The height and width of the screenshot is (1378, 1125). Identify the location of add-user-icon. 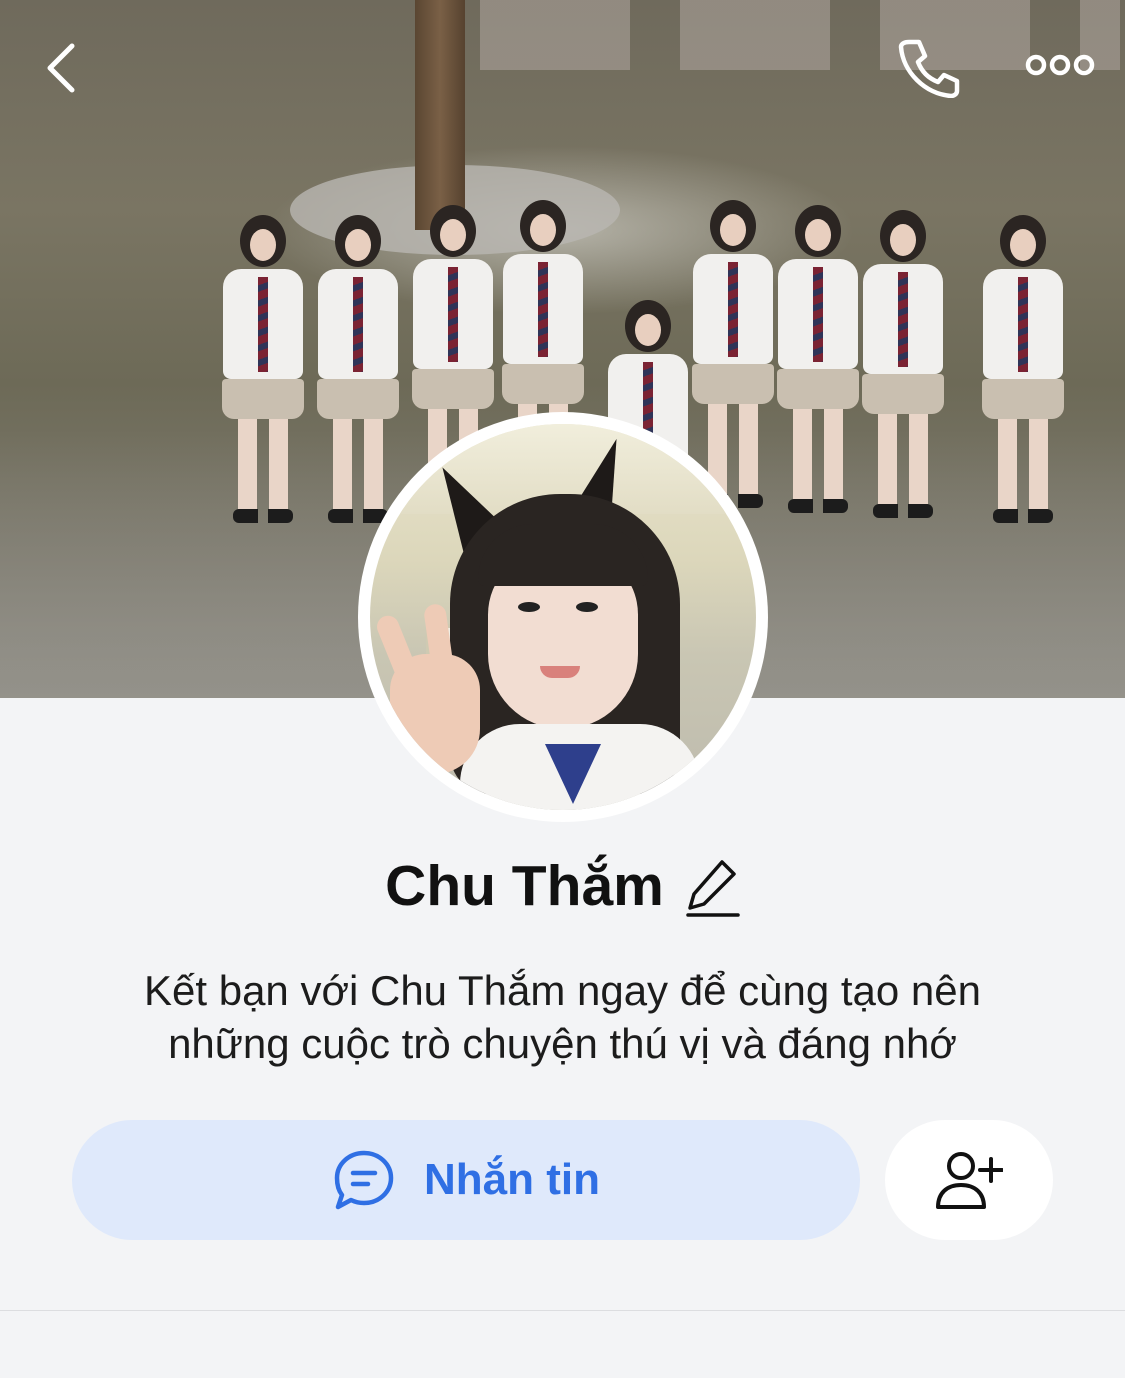
(969, 1180).